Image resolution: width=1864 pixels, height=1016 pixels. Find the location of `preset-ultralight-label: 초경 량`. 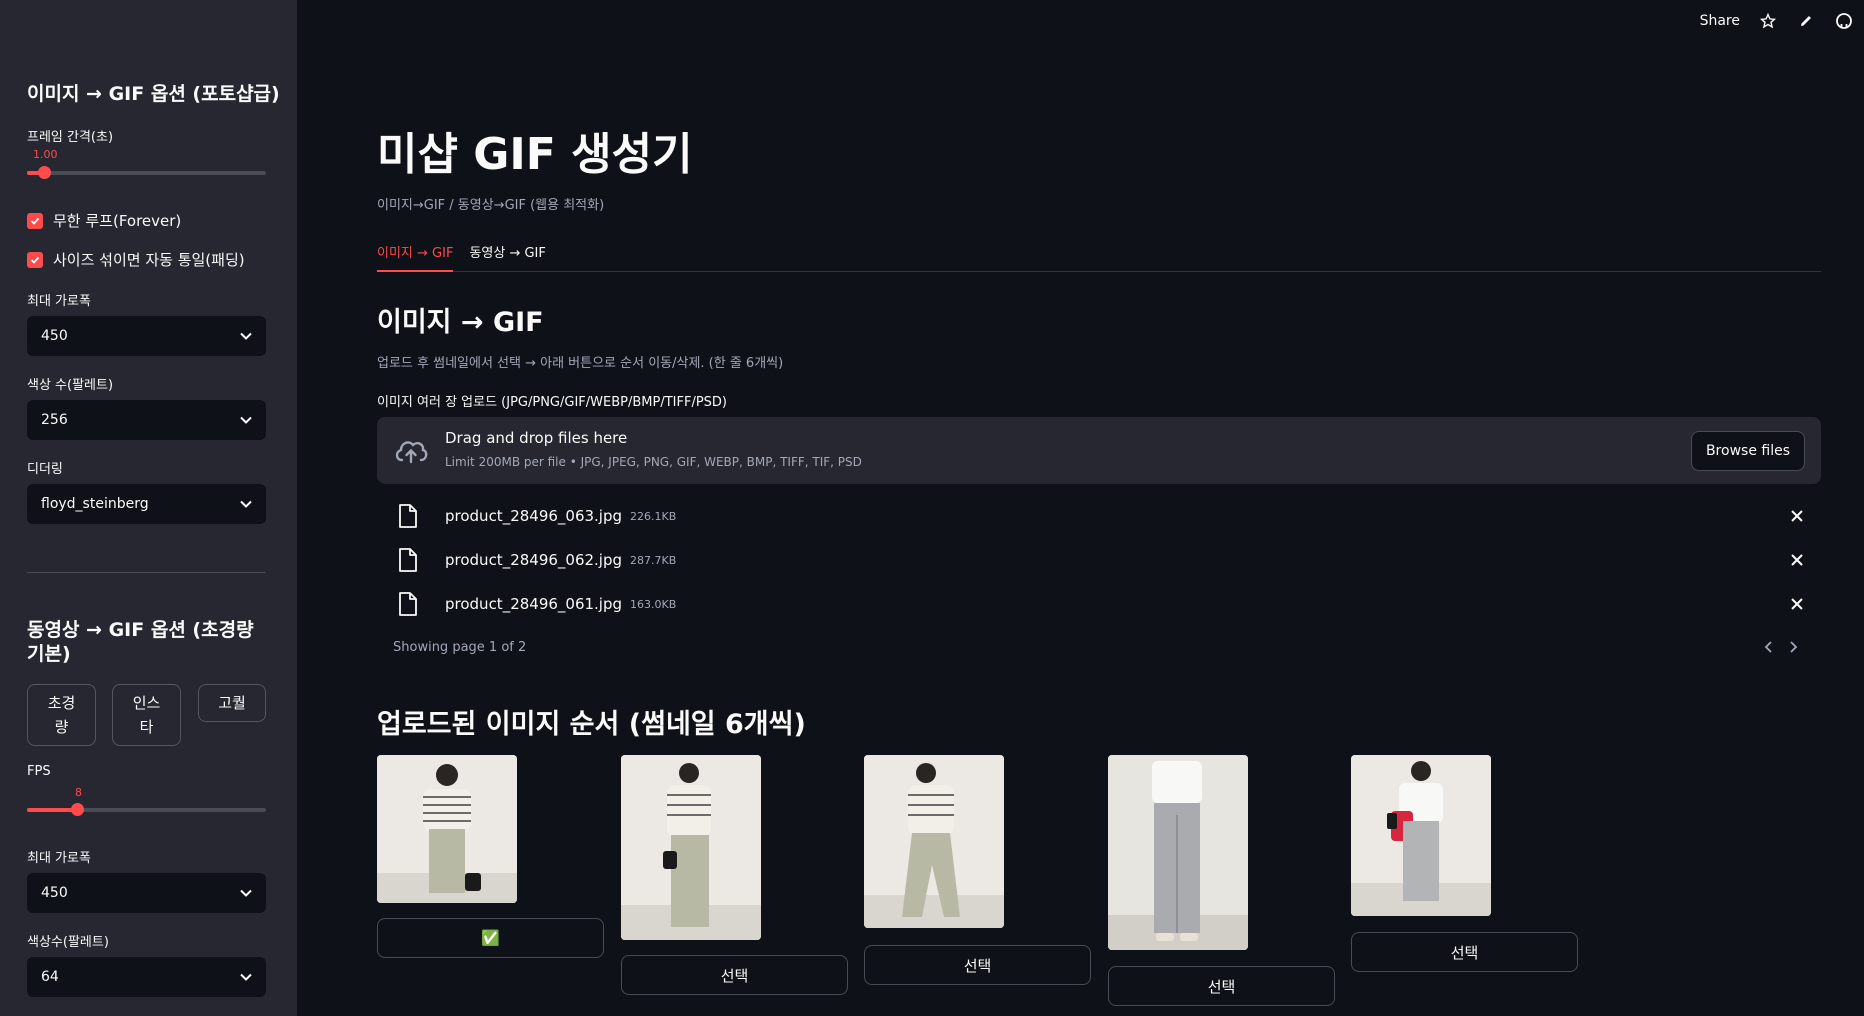

preset-ultralight-label: 초경 량 is located at coordinates (61, 715).